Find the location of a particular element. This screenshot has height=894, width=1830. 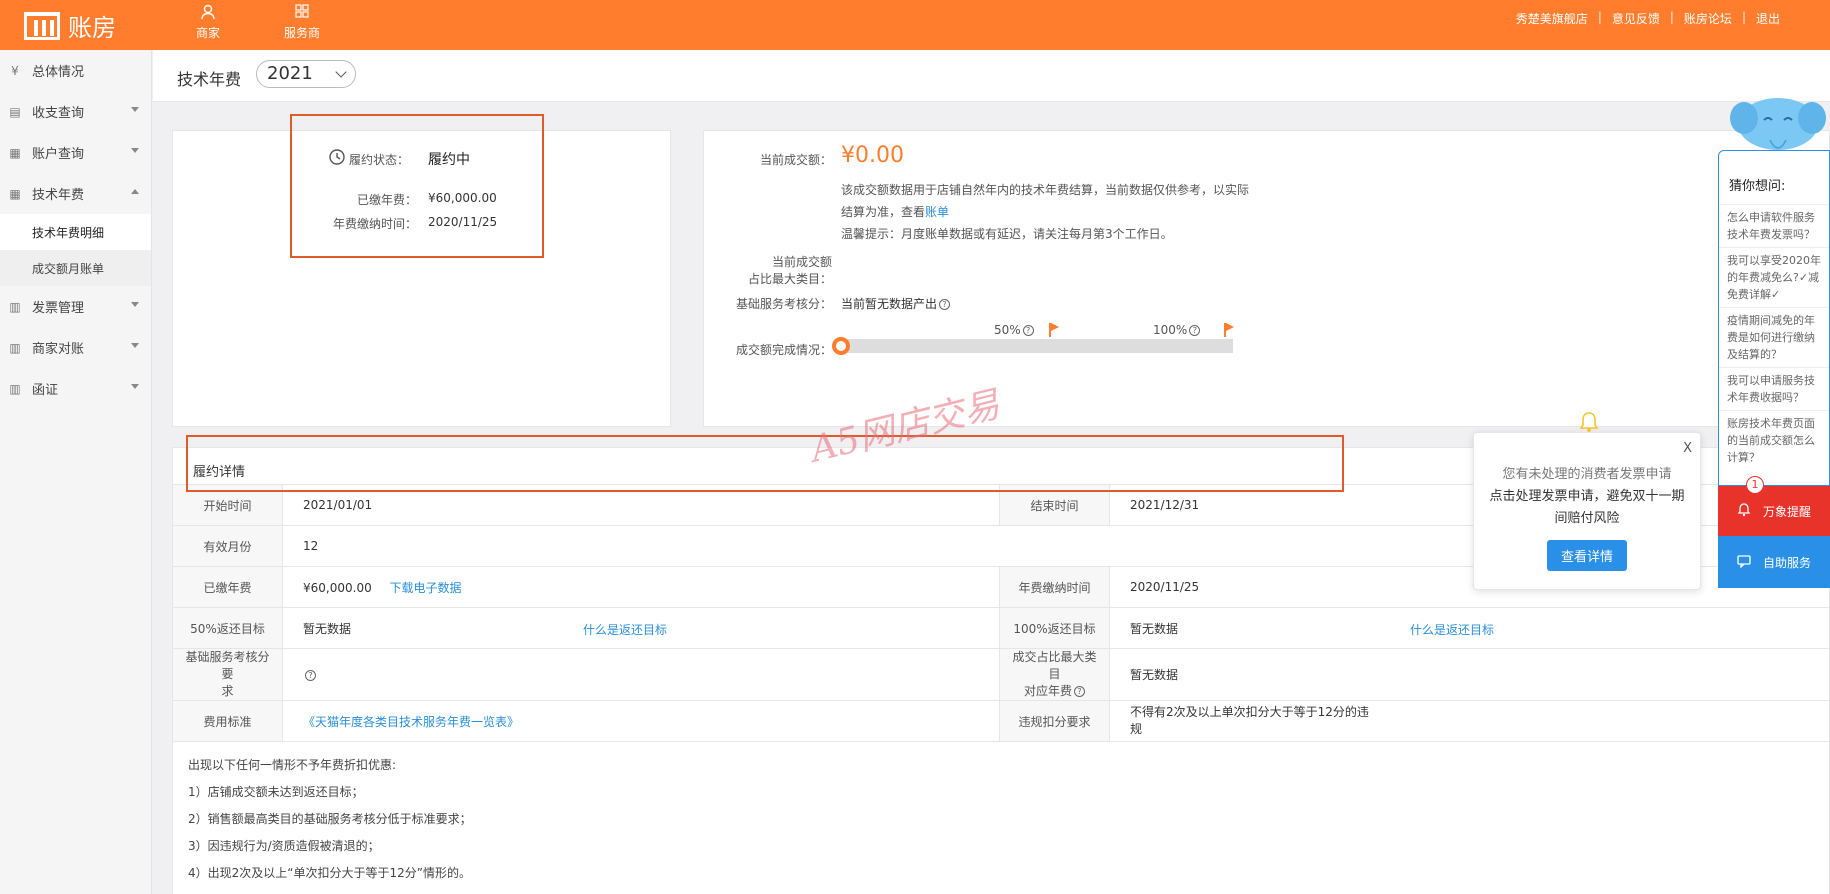

brand-logo: 账房 is located at coordinates (70, 25).